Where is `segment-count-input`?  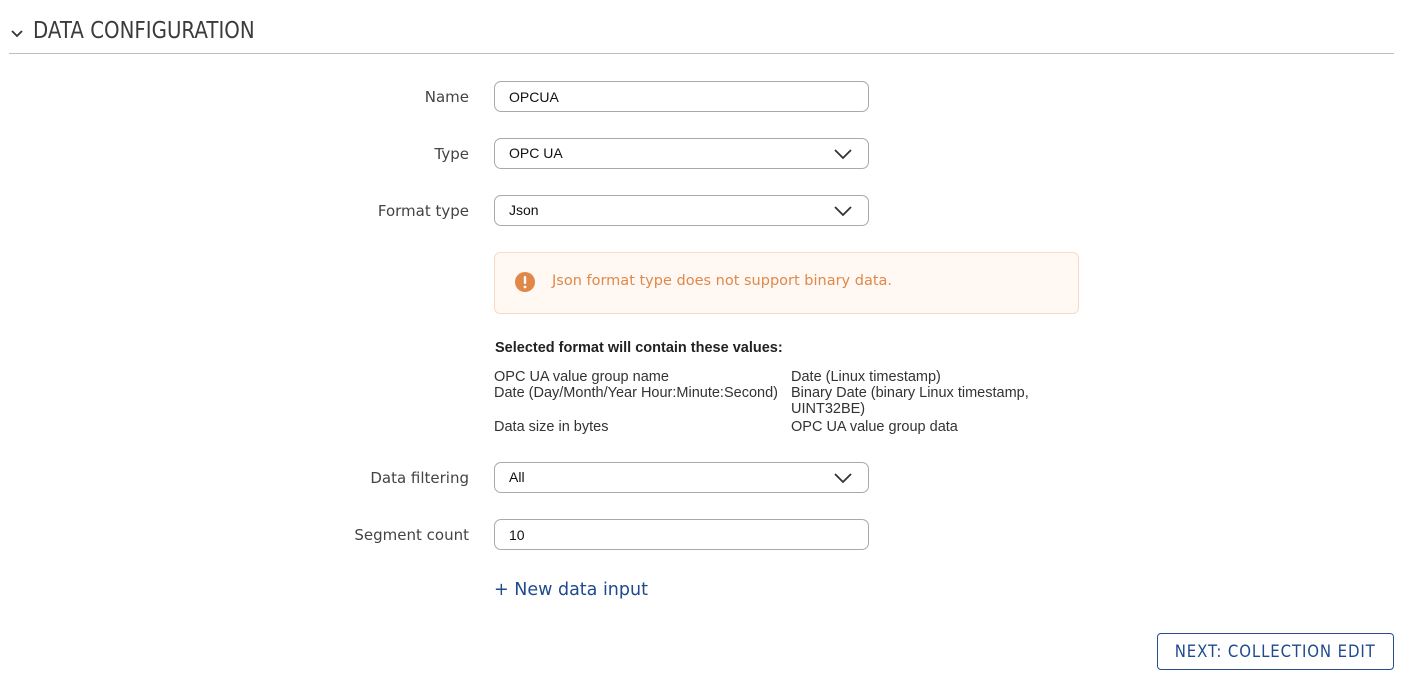
segment-count-input is located at coordinates (681, 534).